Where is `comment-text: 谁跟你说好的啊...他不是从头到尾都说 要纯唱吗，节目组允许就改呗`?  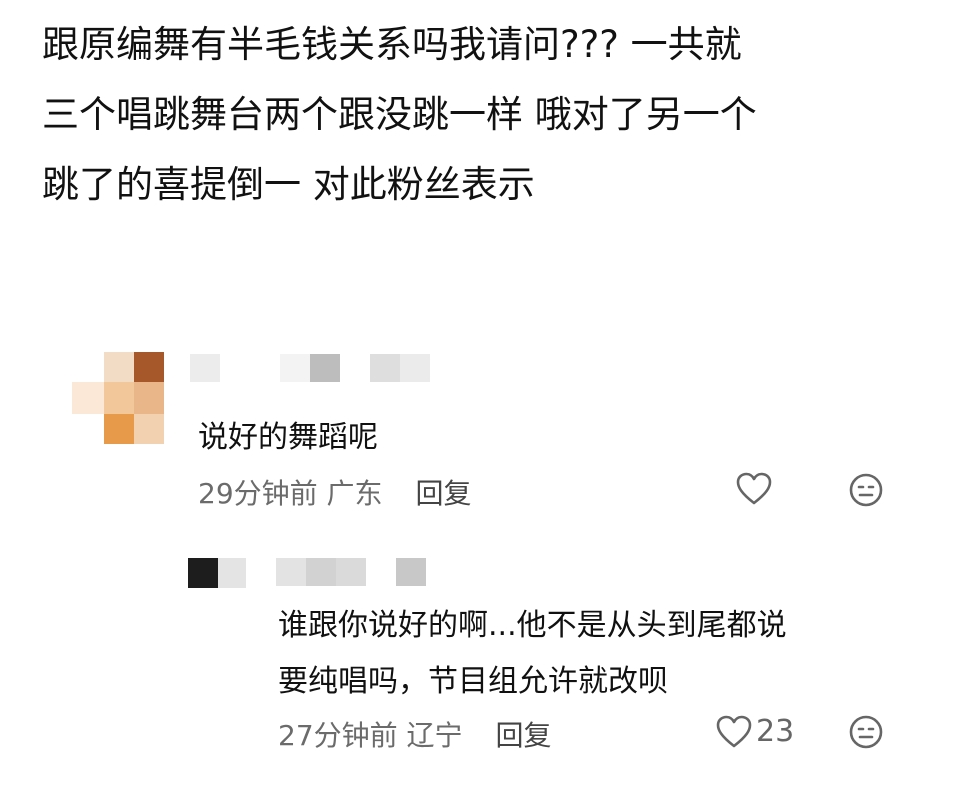
comment-text: 谁跟你说好的啊...他不是从头到尾都说 要纯唱吗，节目组允许就改呗 is located at coordinates (532, 654).